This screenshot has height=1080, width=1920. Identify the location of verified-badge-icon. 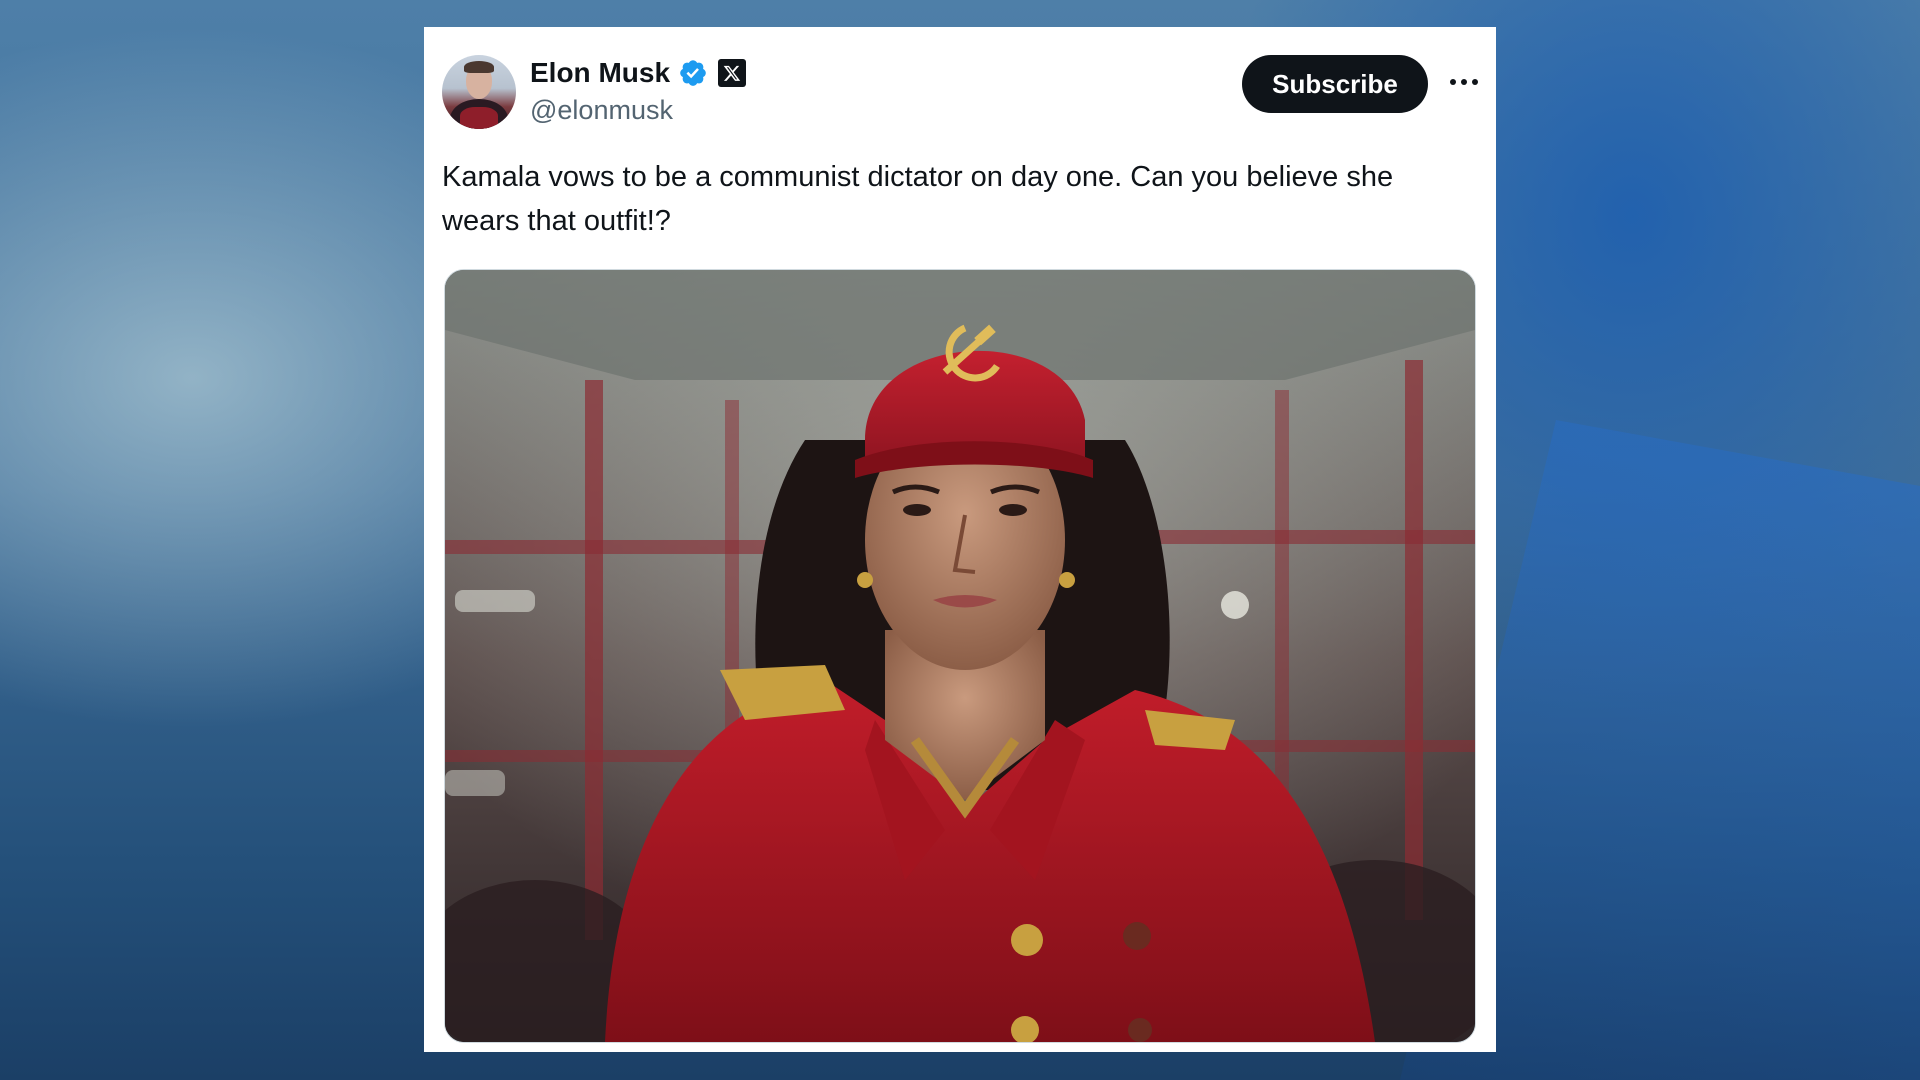
(693, 73).